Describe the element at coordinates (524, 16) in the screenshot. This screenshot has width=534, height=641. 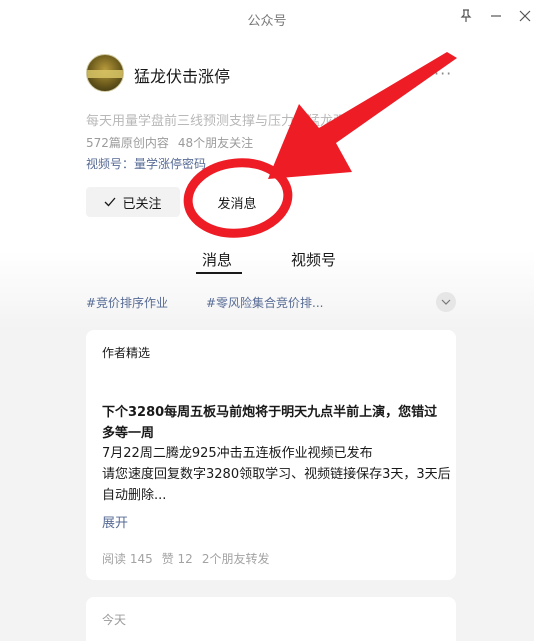
I see `close-icon` at that location.